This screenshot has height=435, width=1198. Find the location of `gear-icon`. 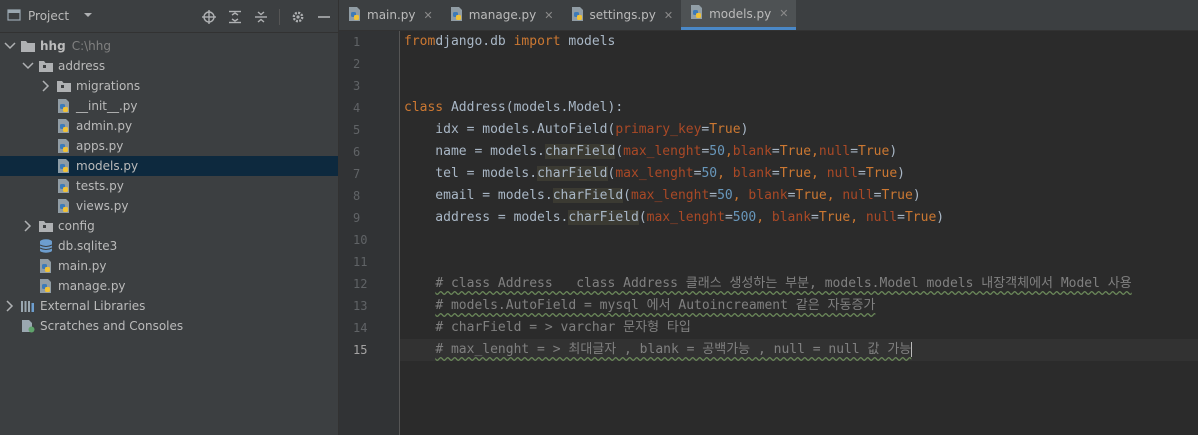

gear-icon is located at coordinates (298, 17).